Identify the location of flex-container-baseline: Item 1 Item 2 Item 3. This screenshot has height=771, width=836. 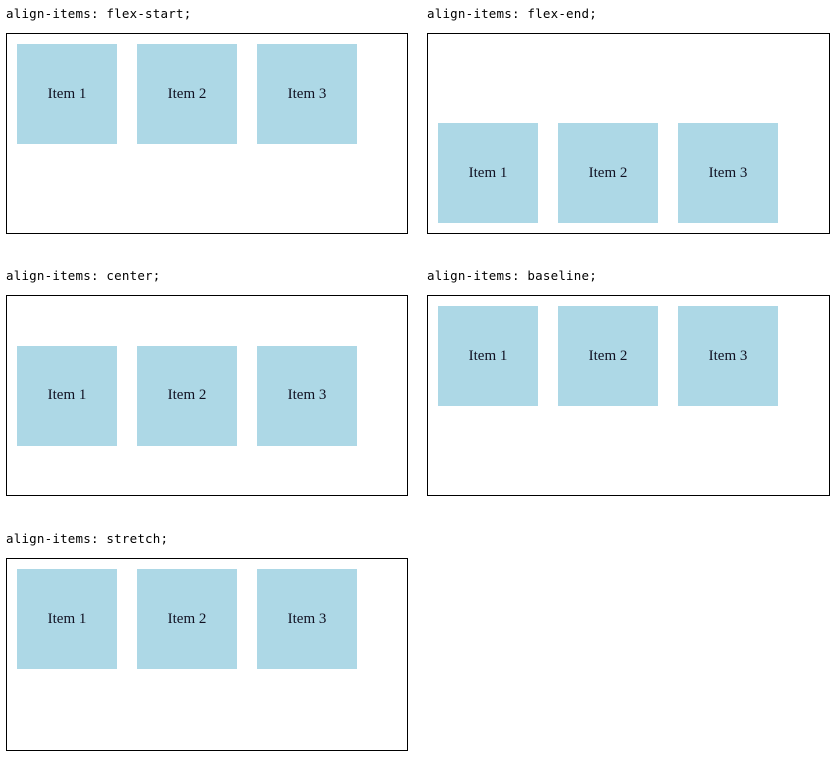
(628, 395).